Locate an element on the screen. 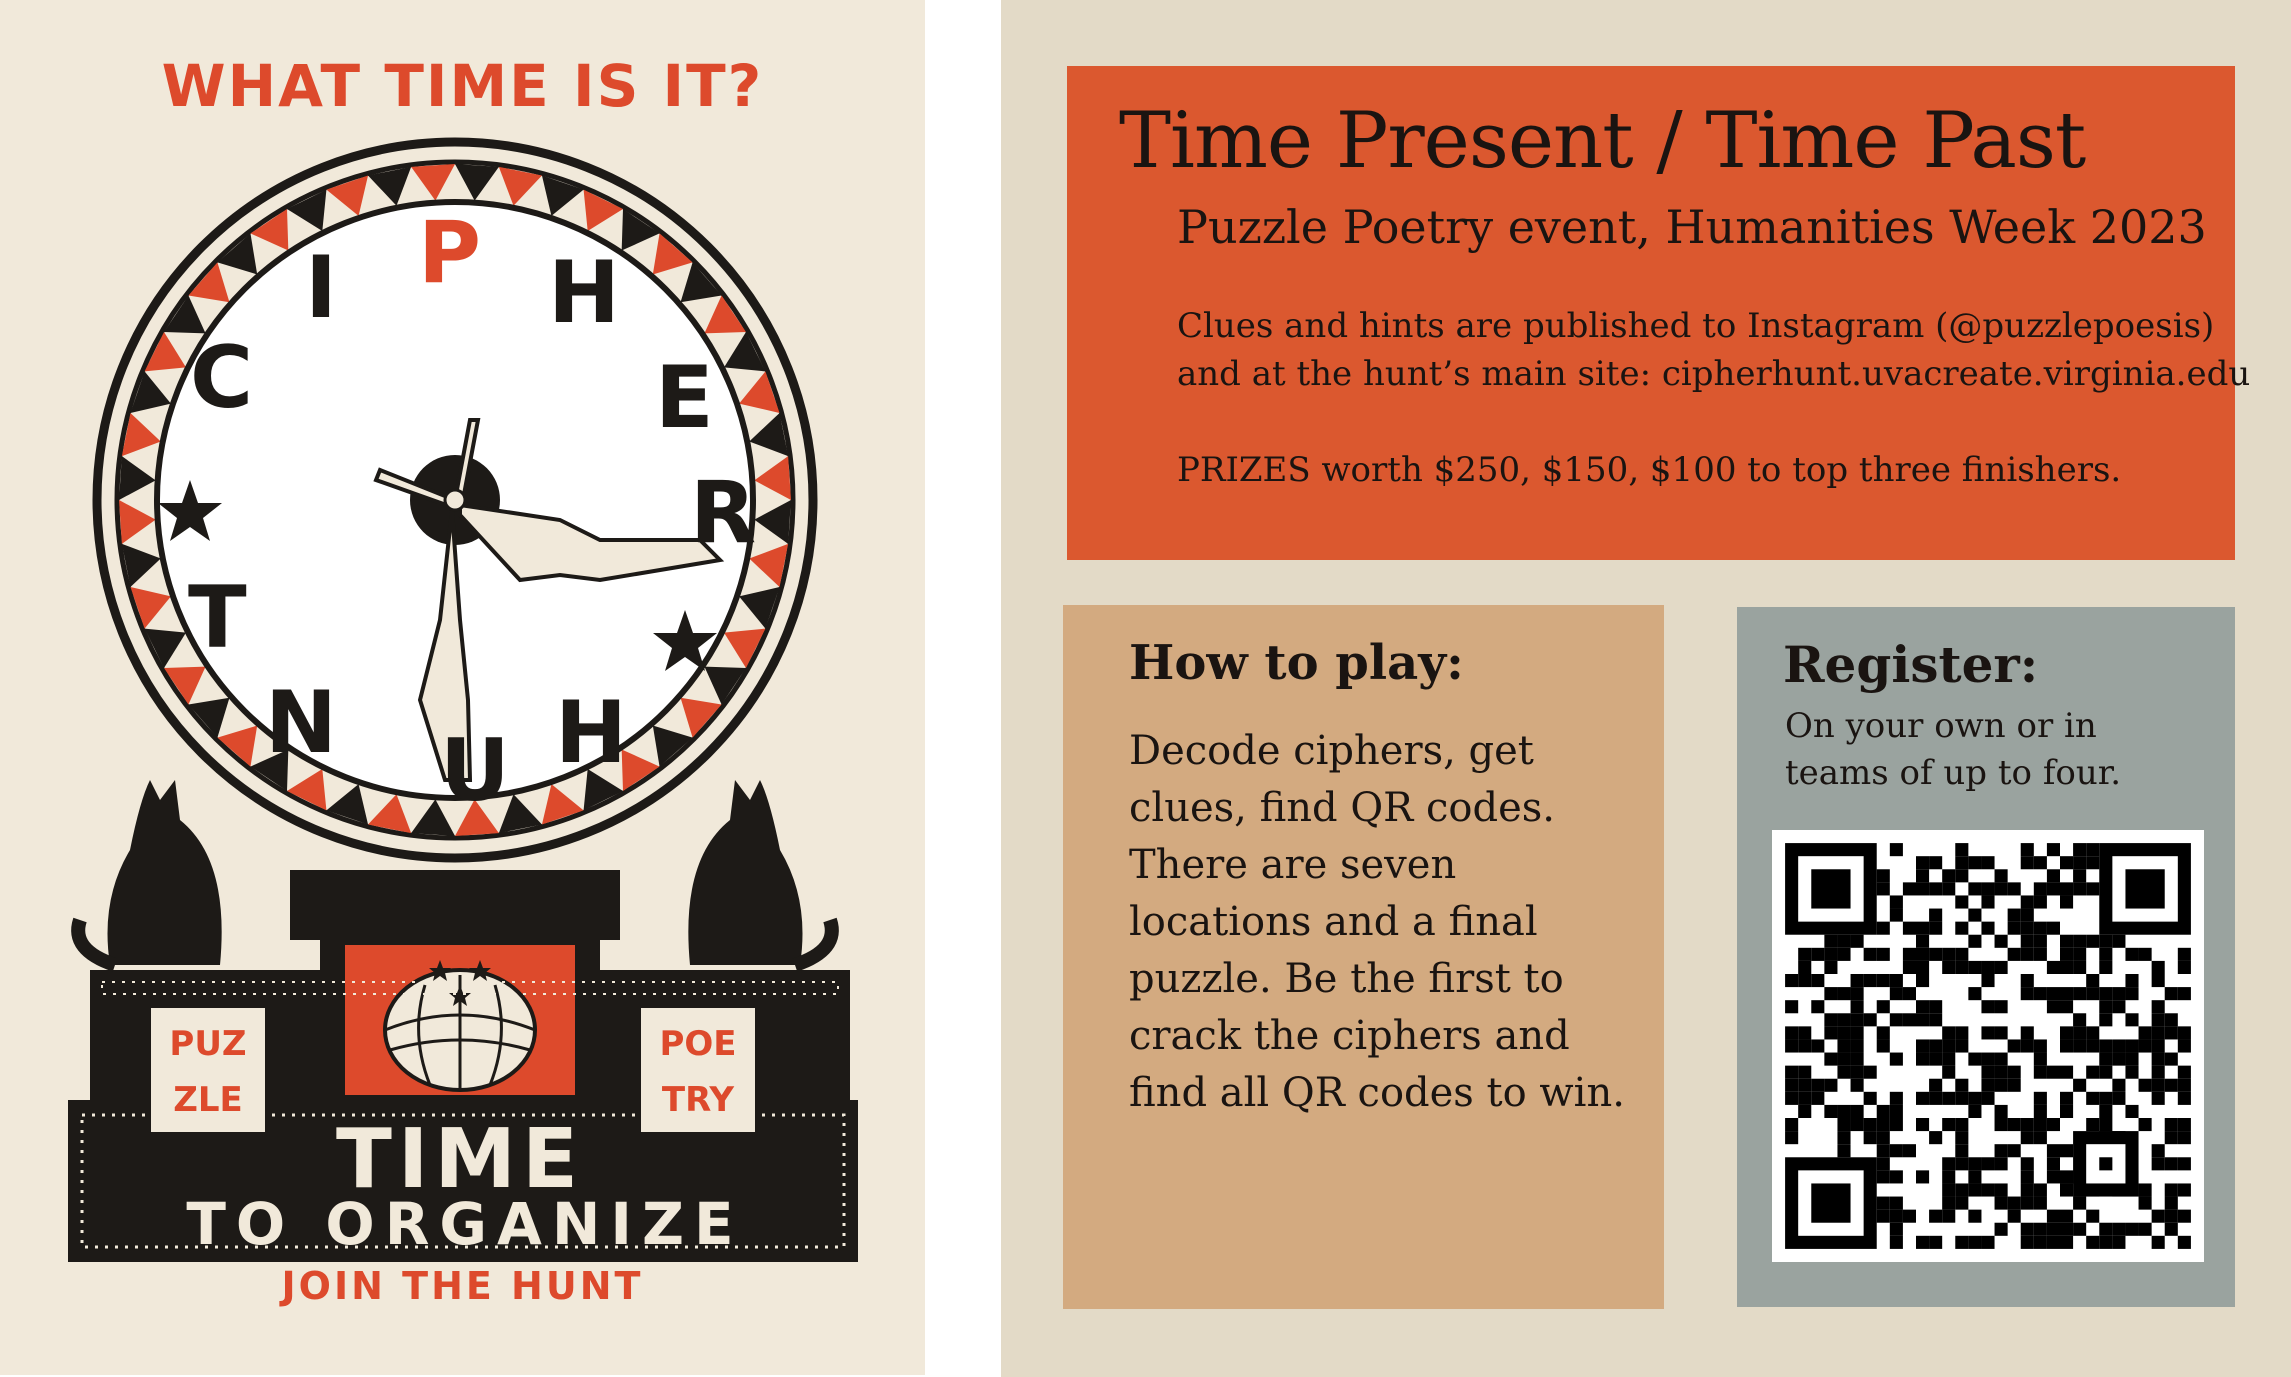 The height and width of the screenshot is (1377, 2291). how-to-play-heading: How to play: is located at coordinates (1296, 663).